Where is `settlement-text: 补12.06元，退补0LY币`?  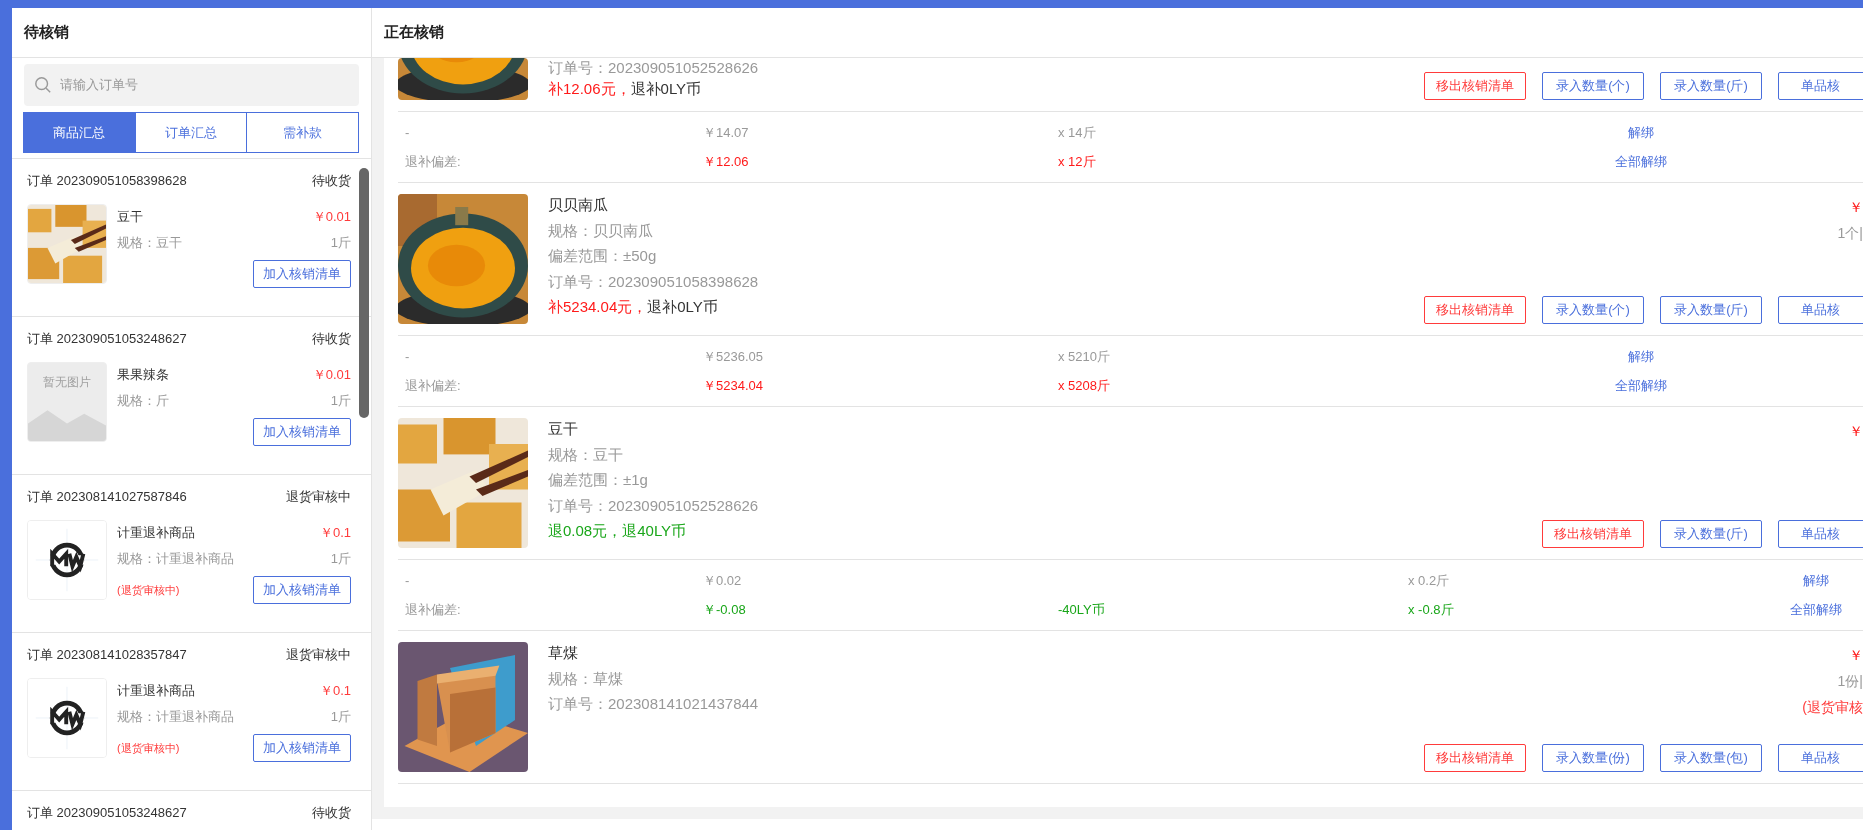
settlement-text: 补12.06元，退补0LY币 is located at coordinates (625, 89).